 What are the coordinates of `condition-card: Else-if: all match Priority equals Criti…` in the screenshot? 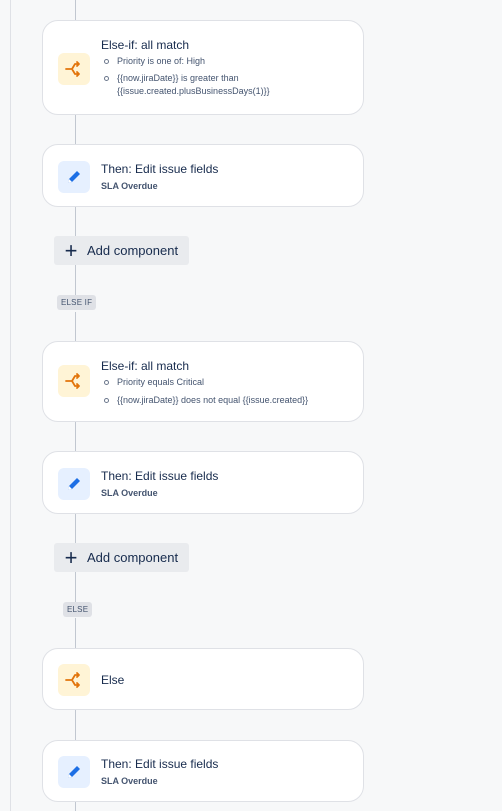 It's located at (203, 381).